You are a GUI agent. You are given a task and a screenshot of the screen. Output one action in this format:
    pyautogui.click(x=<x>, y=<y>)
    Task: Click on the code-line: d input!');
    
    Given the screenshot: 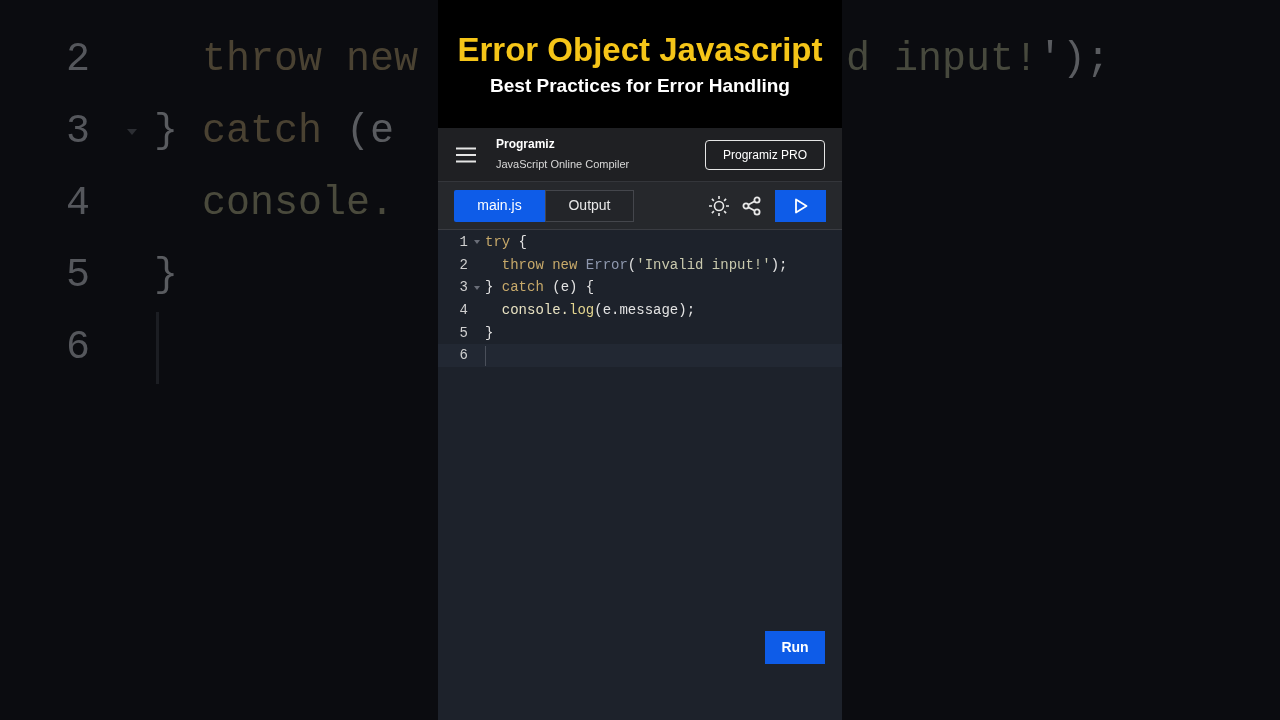 What is the action you would take?
    pyautogui.click(x=978, y=60)
    